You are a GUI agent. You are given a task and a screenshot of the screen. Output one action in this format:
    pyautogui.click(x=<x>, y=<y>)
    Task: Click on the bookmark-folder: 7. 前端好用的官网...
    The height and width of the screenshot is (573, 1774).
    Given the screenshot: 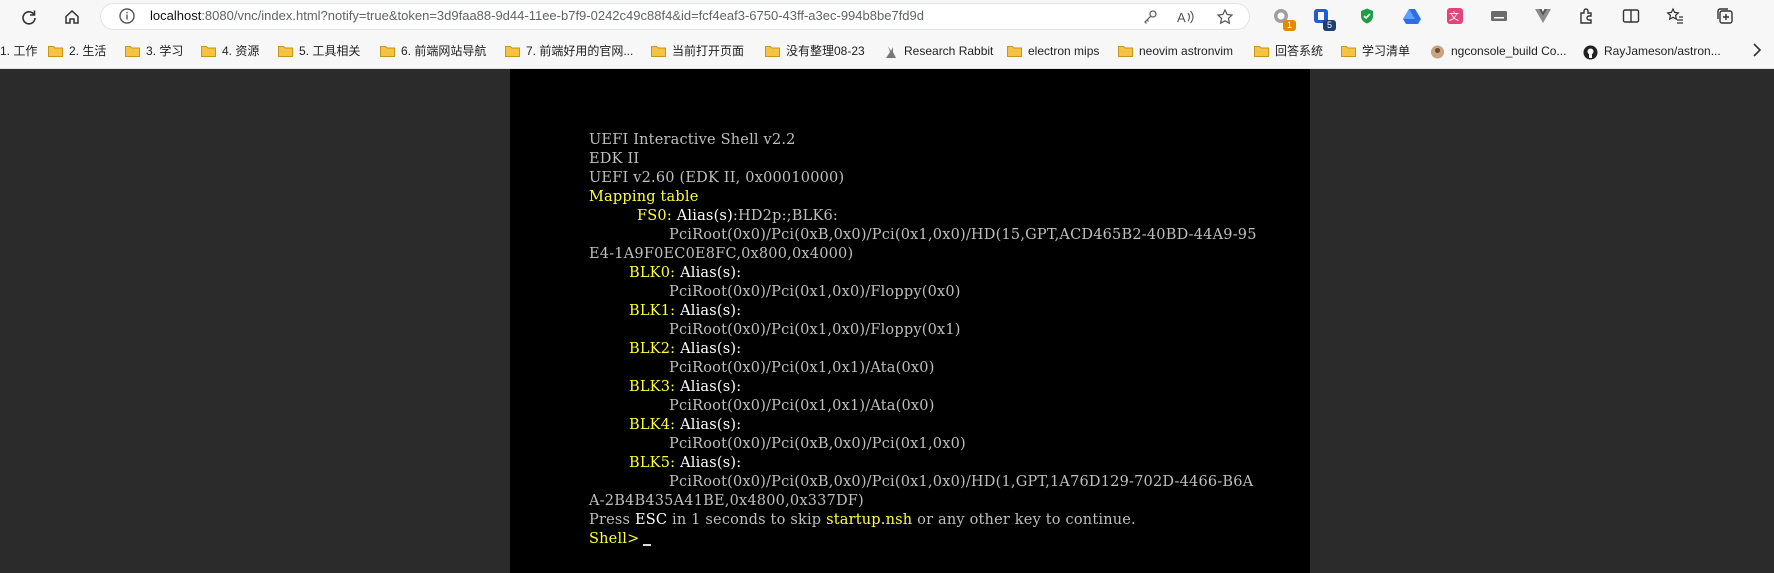 What is the action you would take?
    pyautogui.click(x=569, y=51)
    